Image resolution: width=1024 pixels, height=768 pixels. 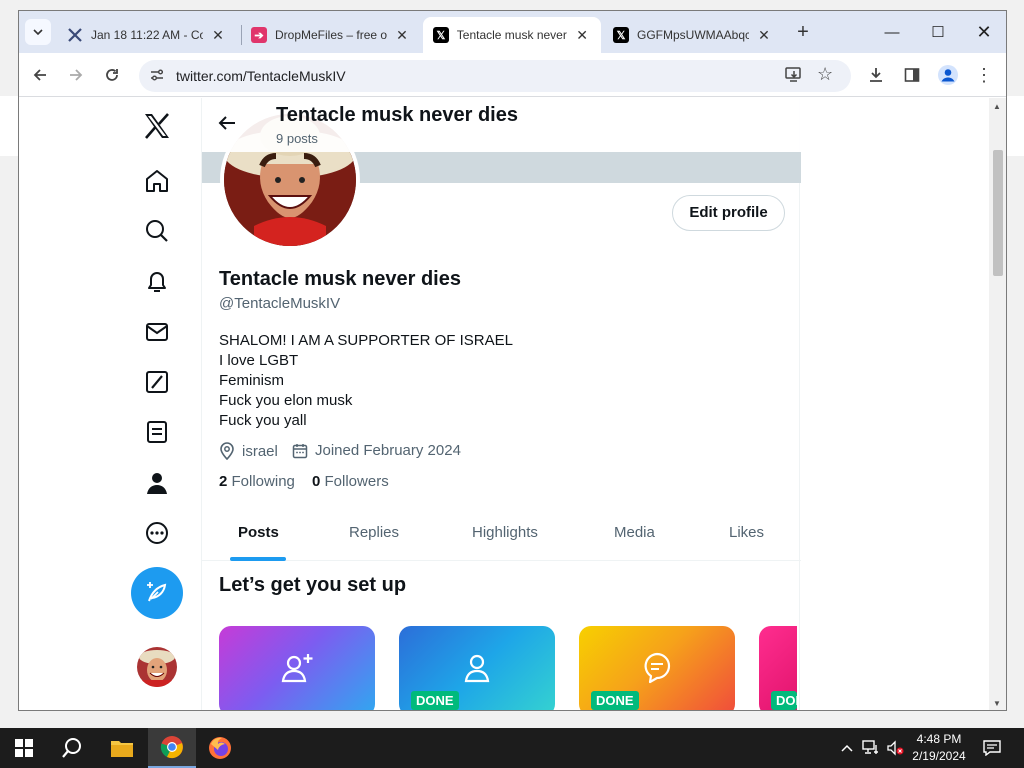 What do you see at coordinates (9, 126) in the screenshot?
I see `desktop-strip` at bounding box center [9, 126].